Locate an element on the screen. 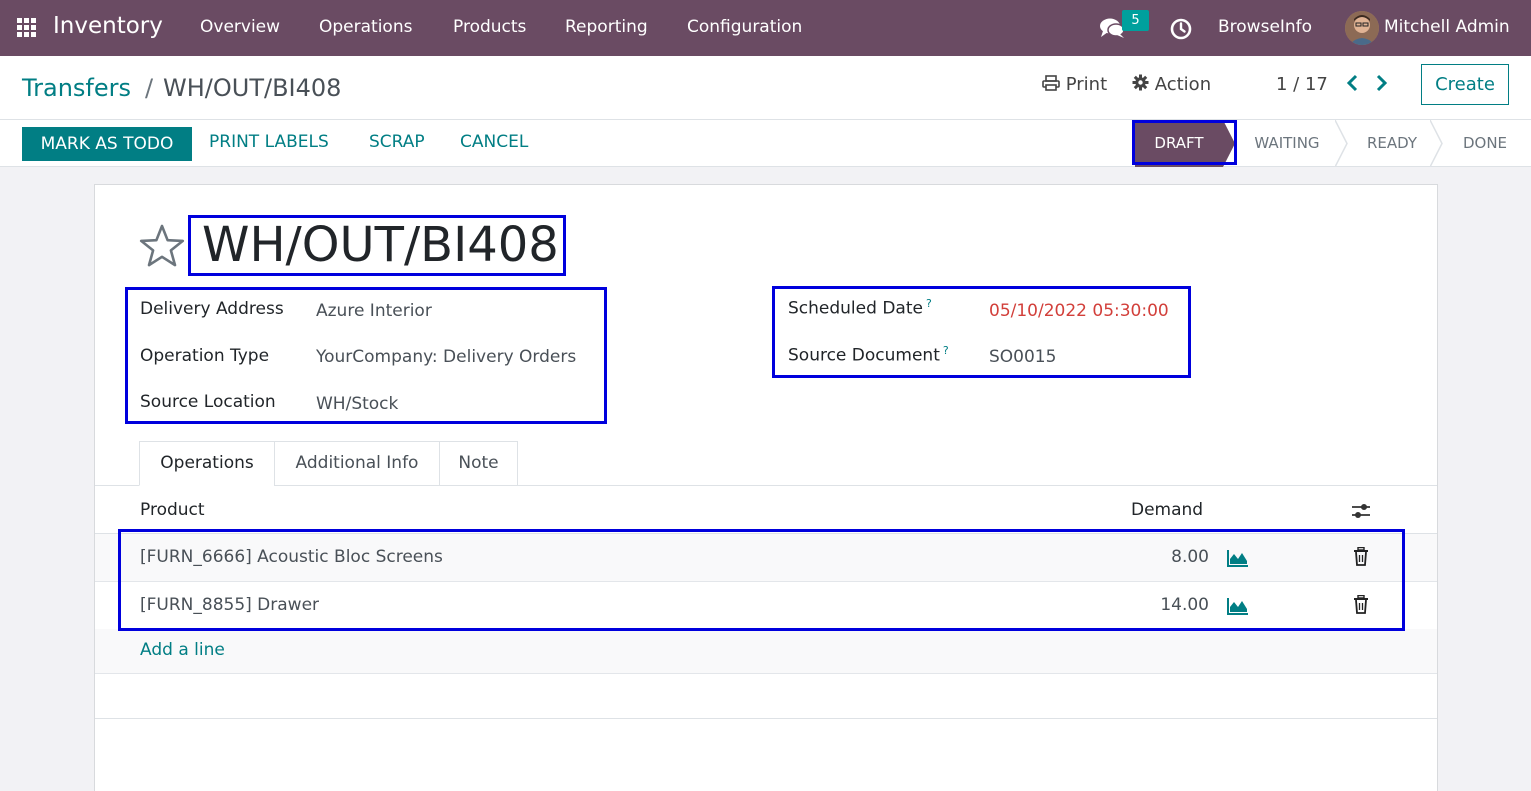 The image size is (1531, 791). menu-item-operations: Operations is located at coordinates (365, 27).